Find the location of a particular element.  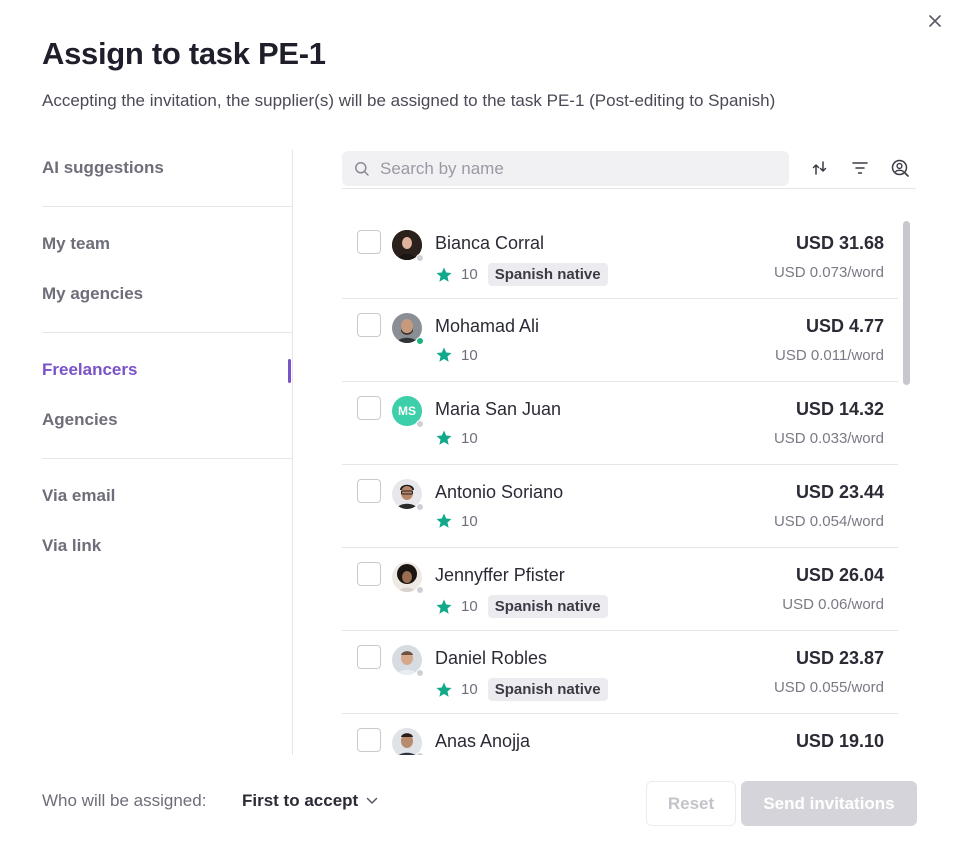

close-button is located at coordinates (935, 21).